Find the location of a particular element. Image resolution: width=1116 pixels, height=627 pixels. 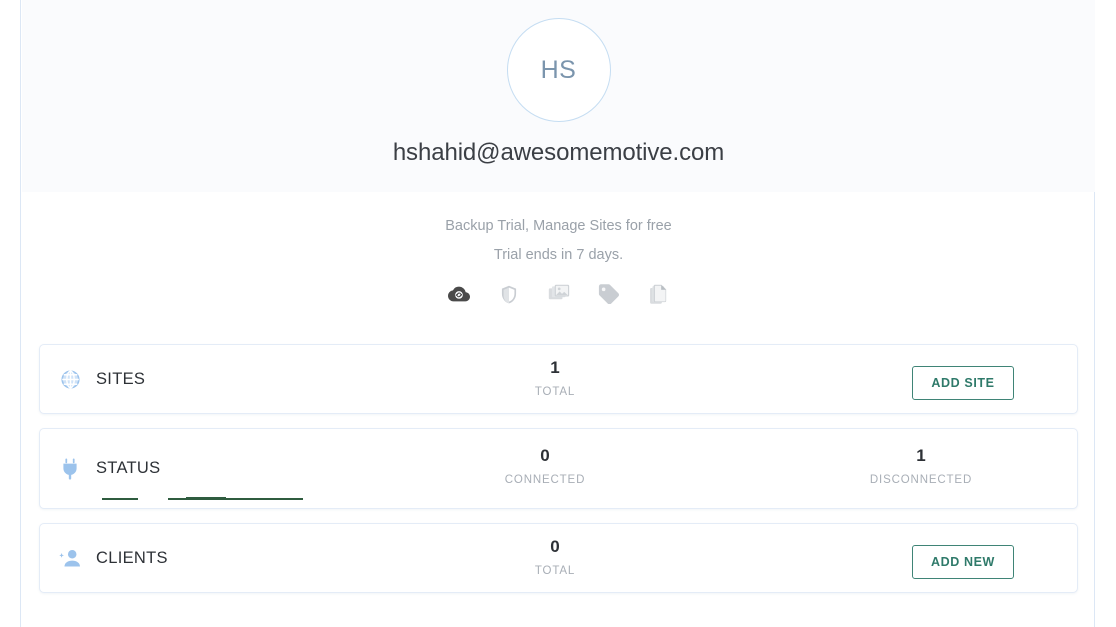

status-card: STATUS 0 CONNECTED 1 DISCONNECTED is located at coordinates (558, 468).